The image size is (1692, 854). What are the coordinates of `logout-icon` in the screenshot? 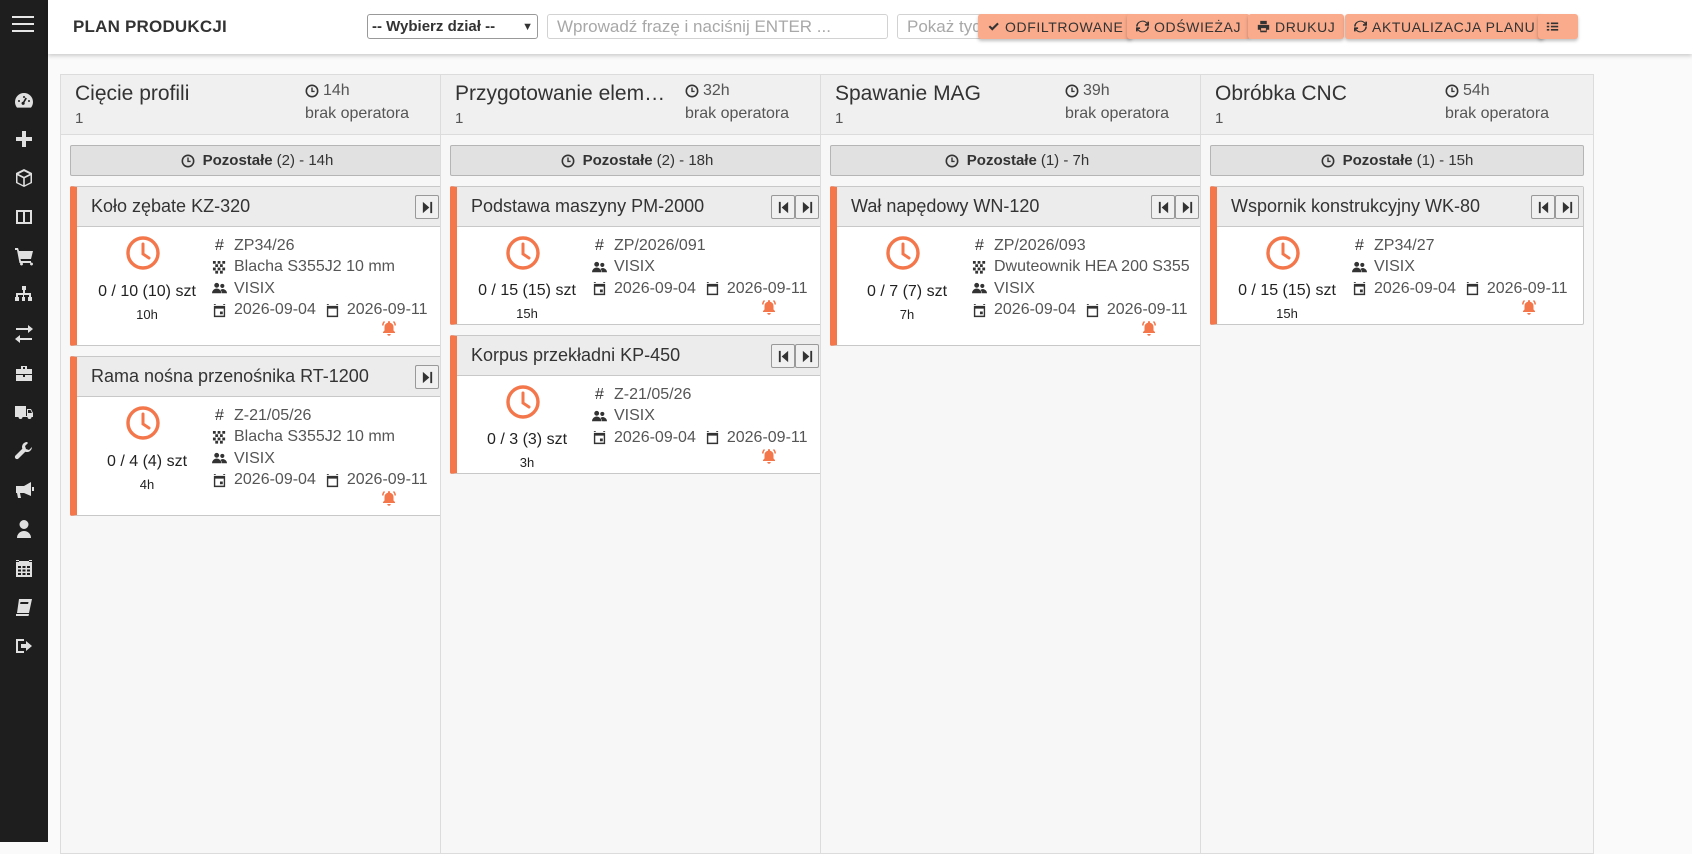 It's located at (24, 645).